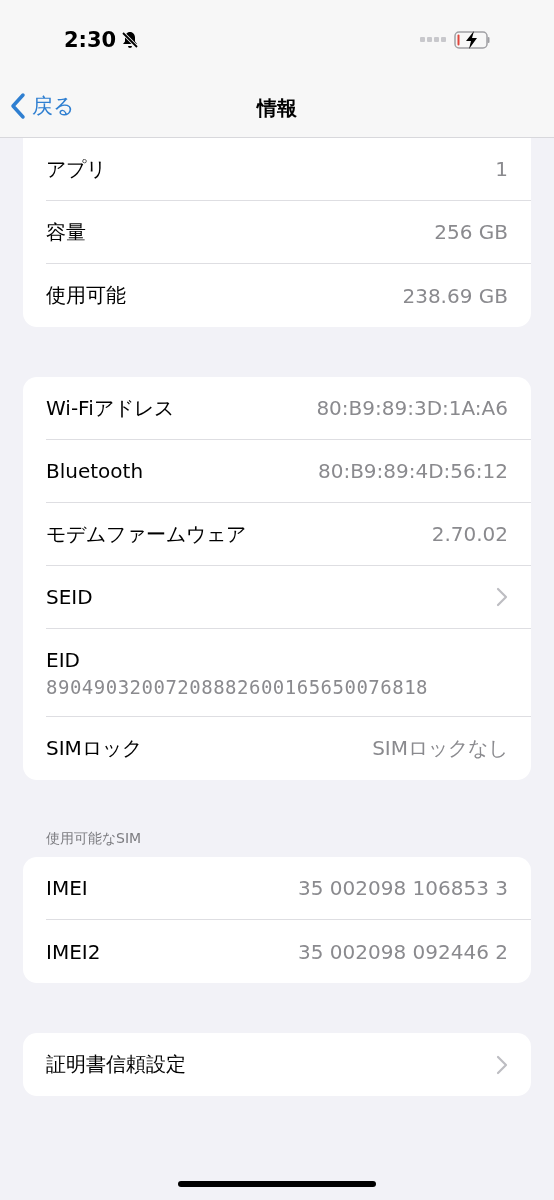 This screenshot has width=554, height=1200. What do you see at coordinates (440, 748) in the screenshot?
I see `row-value: SIMロックなし` at bounding box center [440, 748].